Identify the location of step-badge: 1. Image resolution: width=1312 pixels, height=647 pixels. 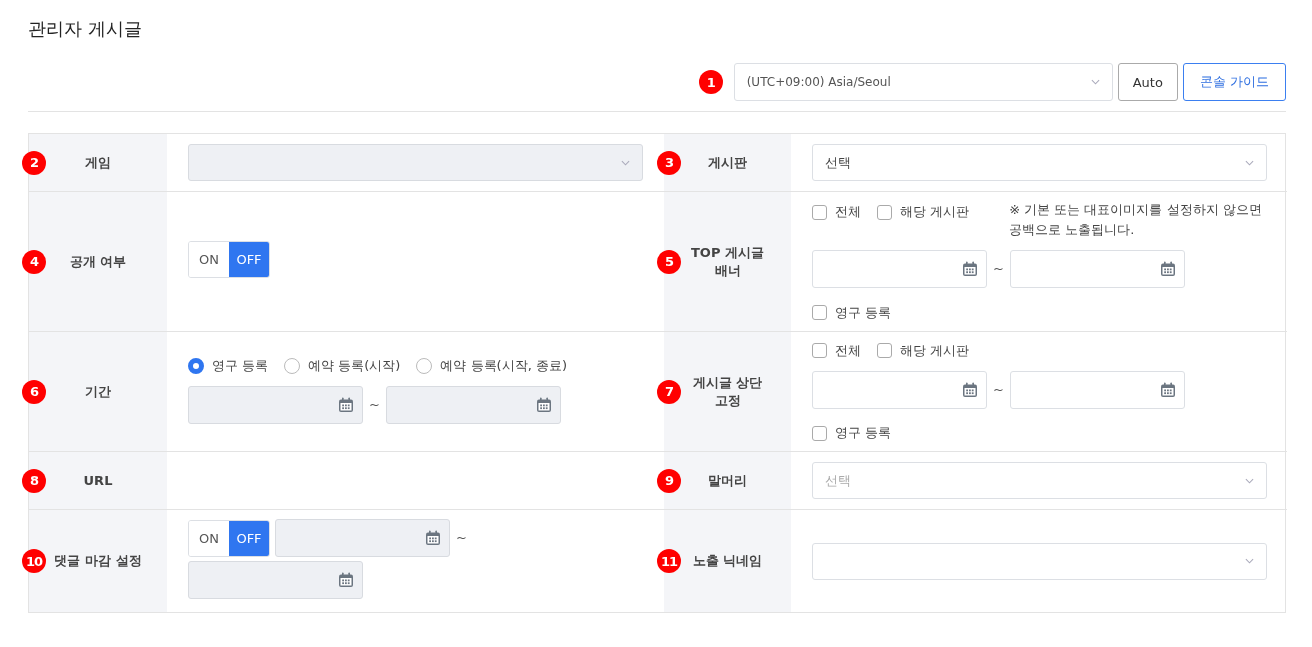
(710, 82).